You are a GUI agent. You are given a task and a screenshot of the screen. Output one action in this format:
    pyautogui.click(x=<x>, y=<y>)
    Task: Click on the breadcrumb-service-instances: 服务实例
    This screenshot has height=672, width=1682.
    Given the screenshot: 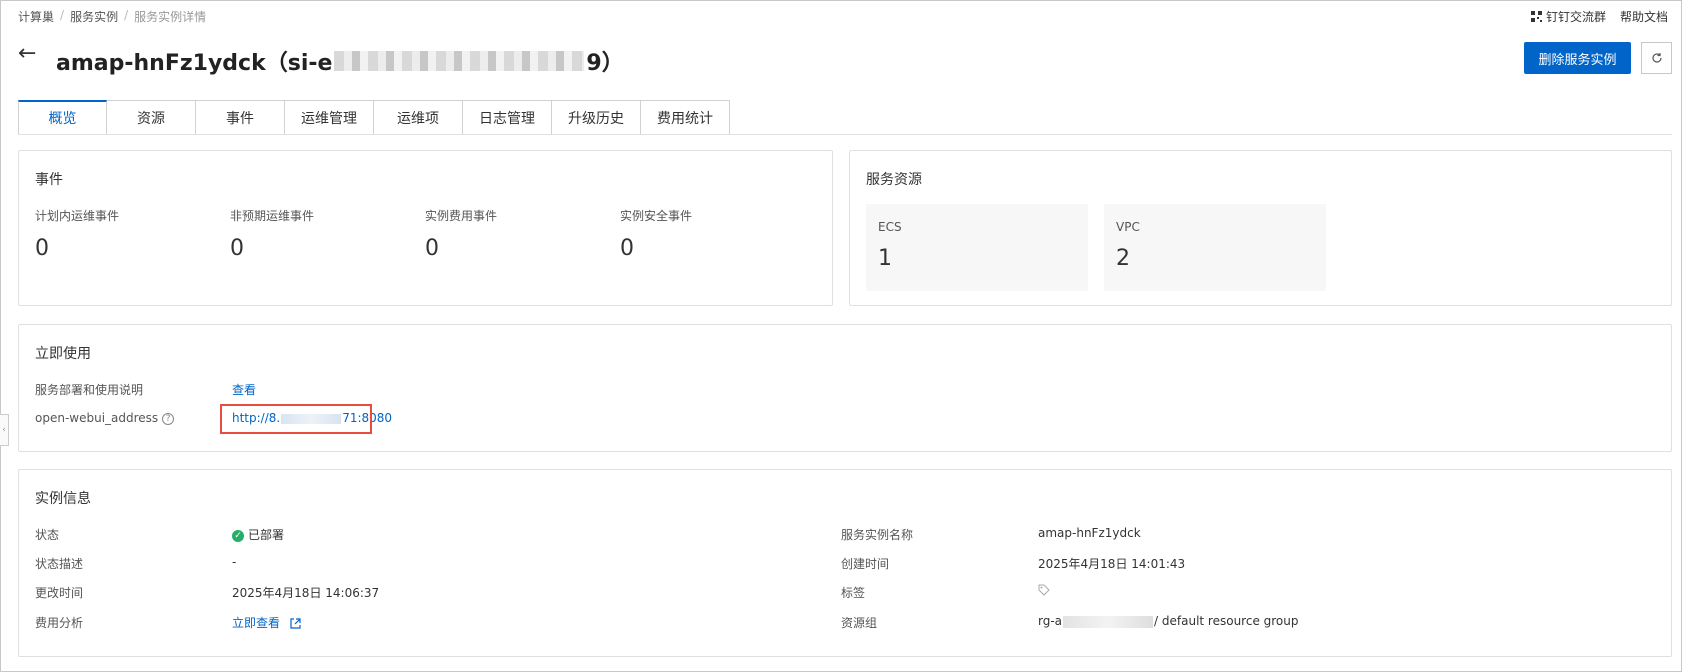 What is the action you would take?
    pyautogui.click(x=94, y=16)
    